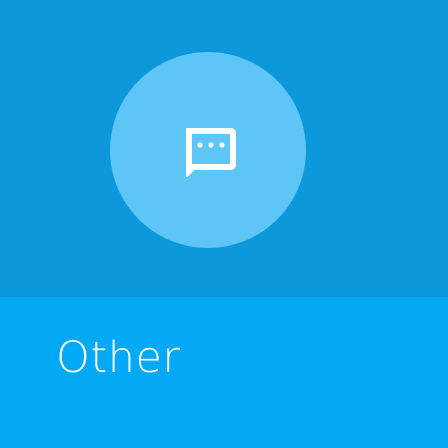 The height and width of the screenshot is (448, 448). Describe the element at coordinates (211, 152) in the screenshot. I see `chat-bubble-more-icon` at that location.